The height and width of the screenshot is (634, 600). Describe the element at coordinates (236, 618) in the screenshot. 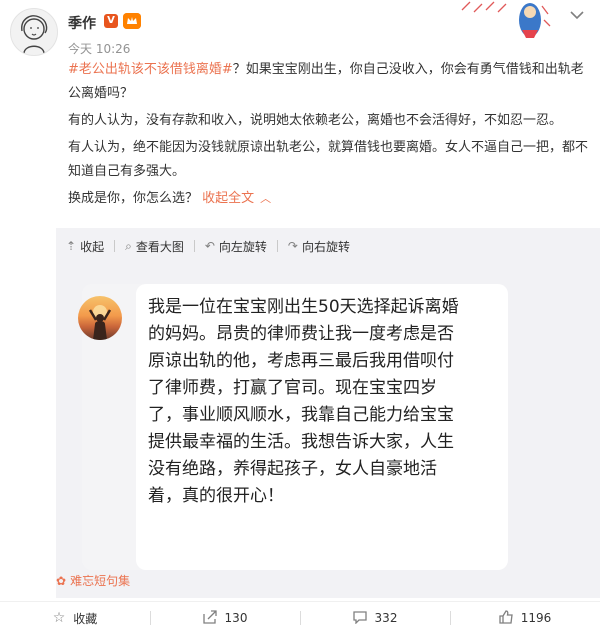

I see `share-count: 130` at that location.